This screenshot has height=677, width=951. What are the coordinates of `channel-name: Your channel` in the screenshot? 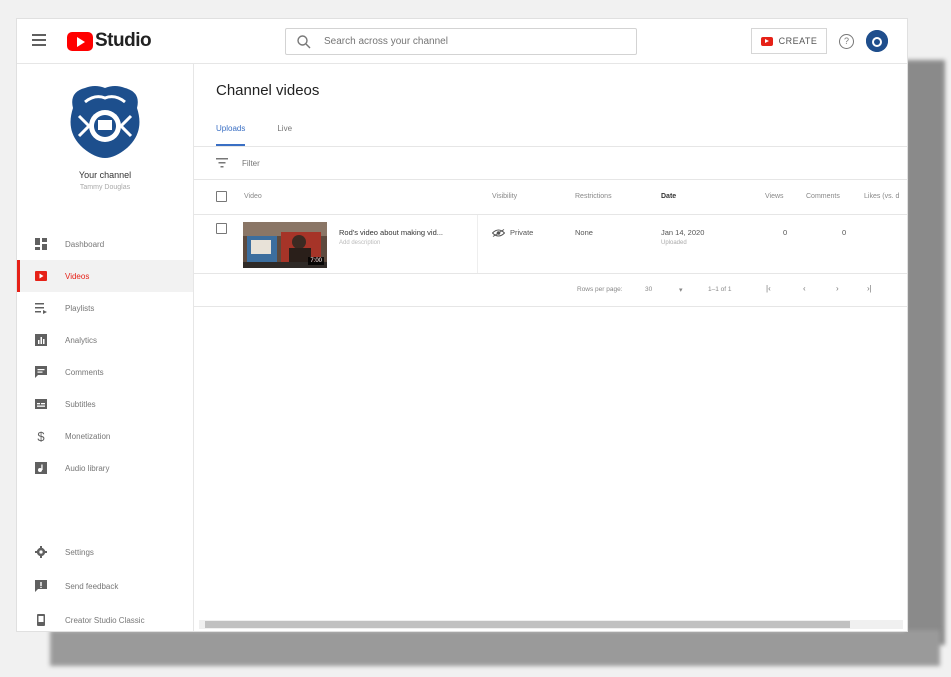 It's located at (105, 175).